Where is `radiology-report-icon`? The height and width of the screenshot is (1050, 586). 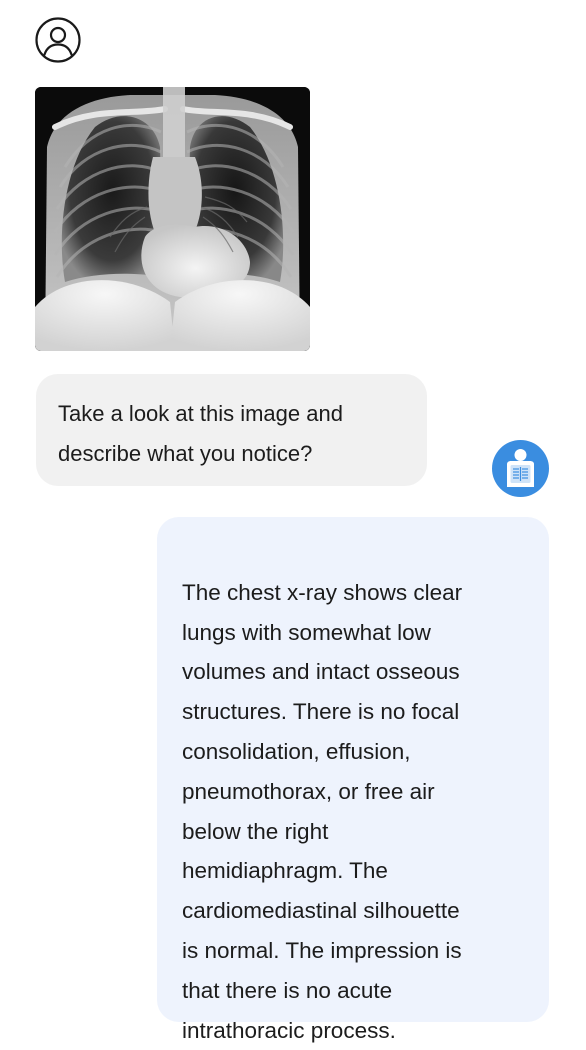 radiology-report-icon is located at coordinates (520, 468).